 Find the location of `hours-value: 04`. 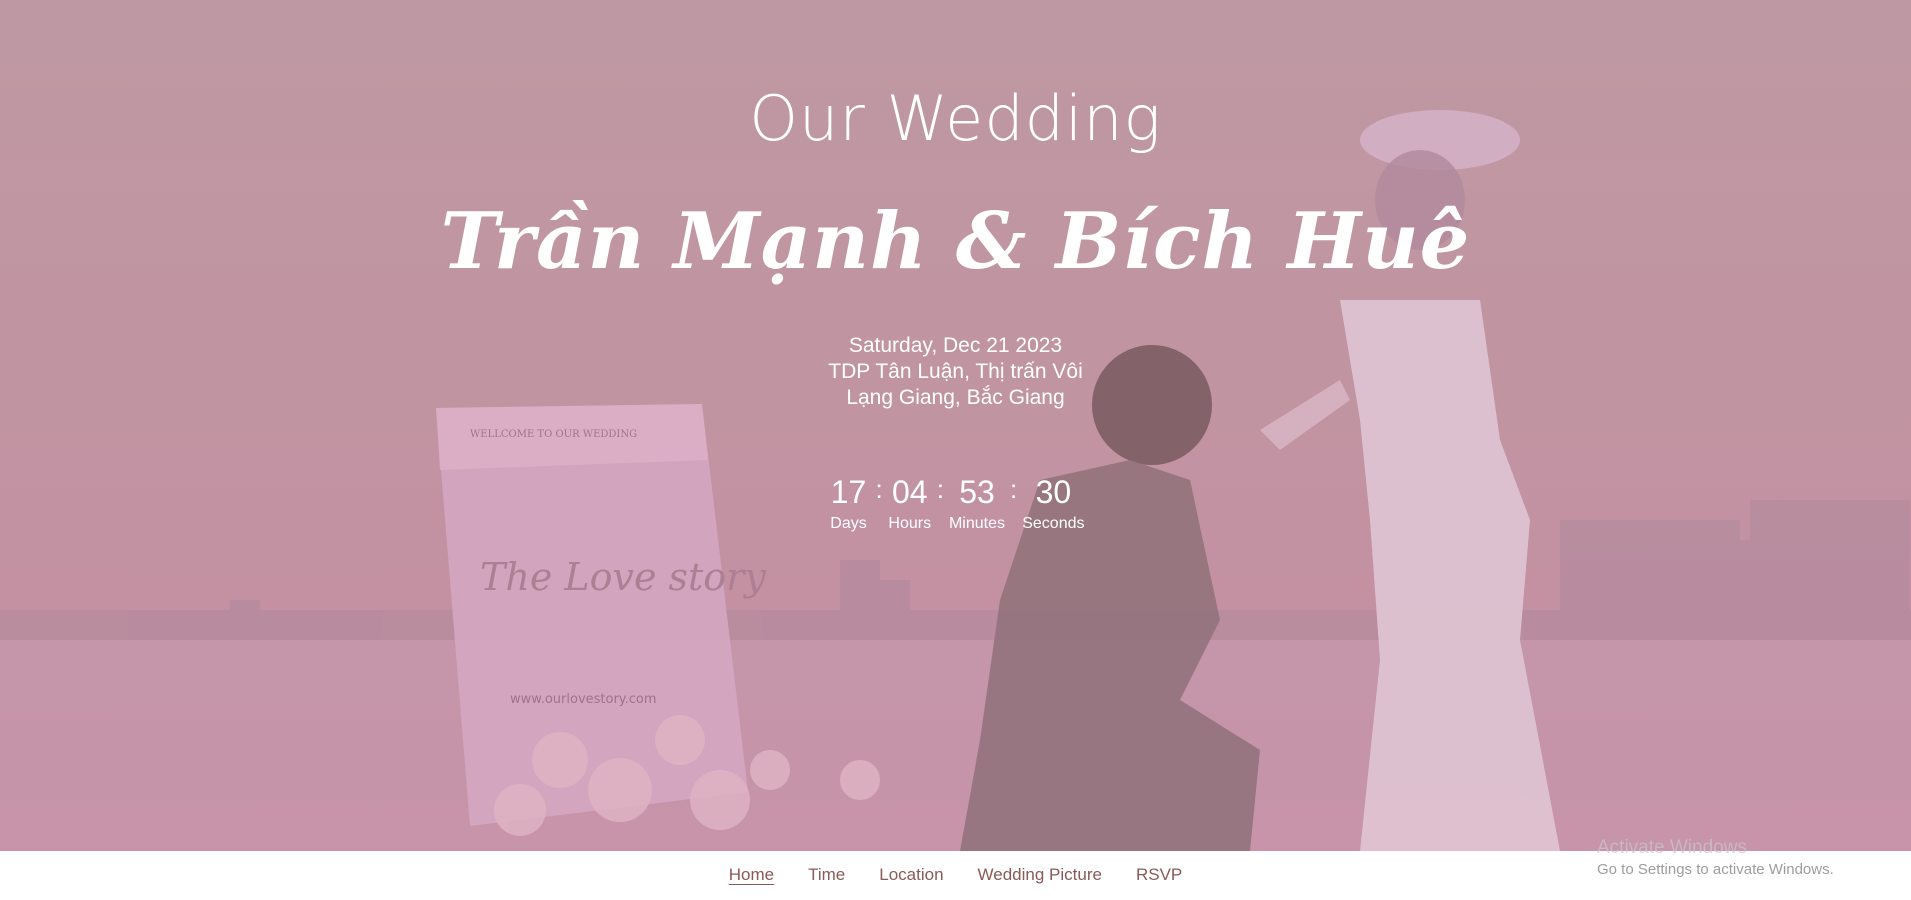

hours-value: 04 is located at coordinates (909, 492).